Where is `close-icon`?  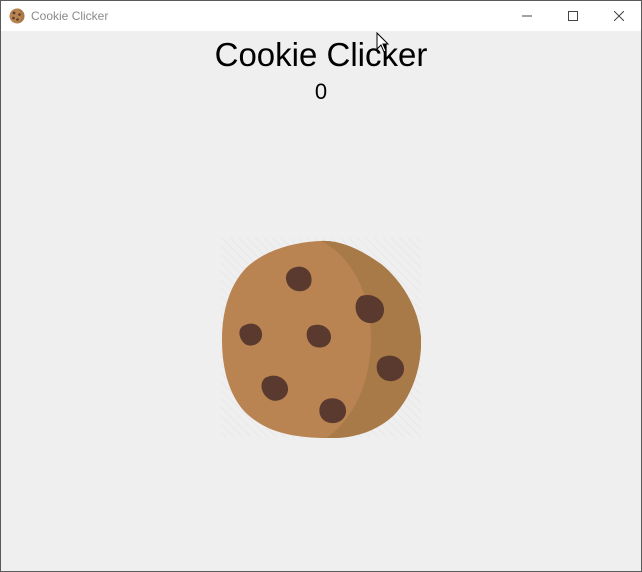
close-icon is located at coordinates (619, 16).